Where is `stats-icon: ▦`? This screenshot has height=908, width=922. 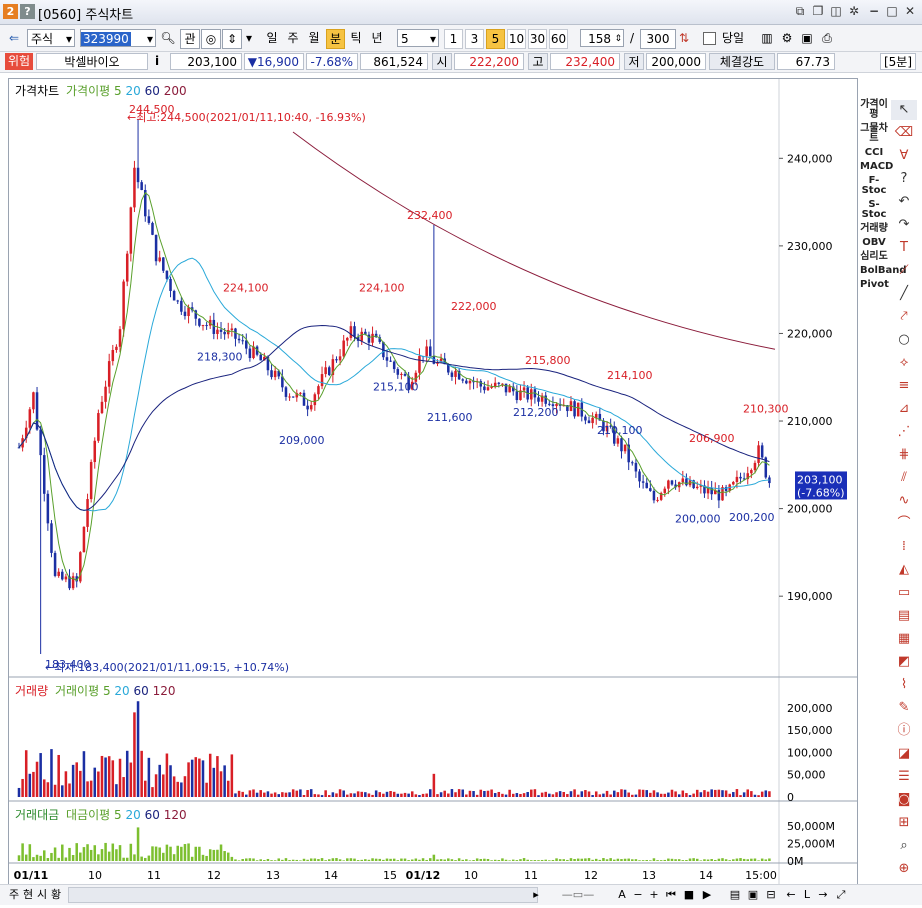 stats-icon: ▦ is located at coordinates (904, 639).